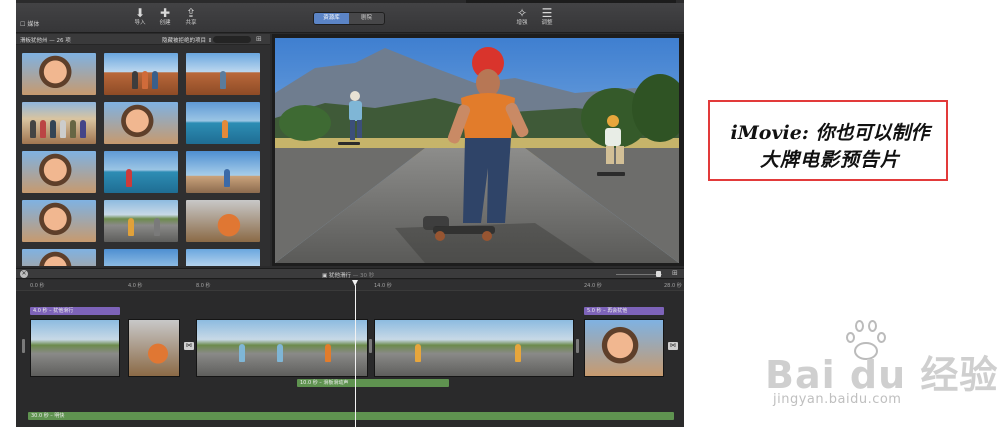 This screenshot has width=1000, height=427. Describe the element at coordinates (351, 416) in the screenshot. I see `music-track: 30.0 秒 – 明快` at that location.